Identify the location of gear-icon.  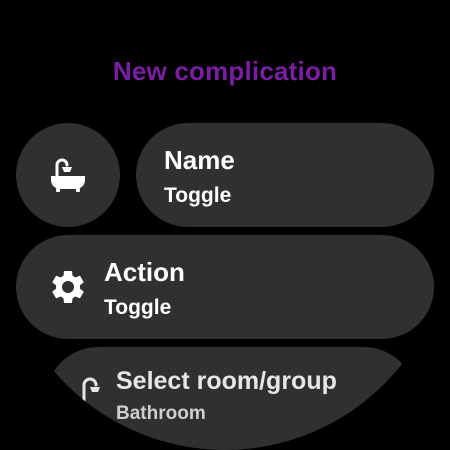
(68, 286).